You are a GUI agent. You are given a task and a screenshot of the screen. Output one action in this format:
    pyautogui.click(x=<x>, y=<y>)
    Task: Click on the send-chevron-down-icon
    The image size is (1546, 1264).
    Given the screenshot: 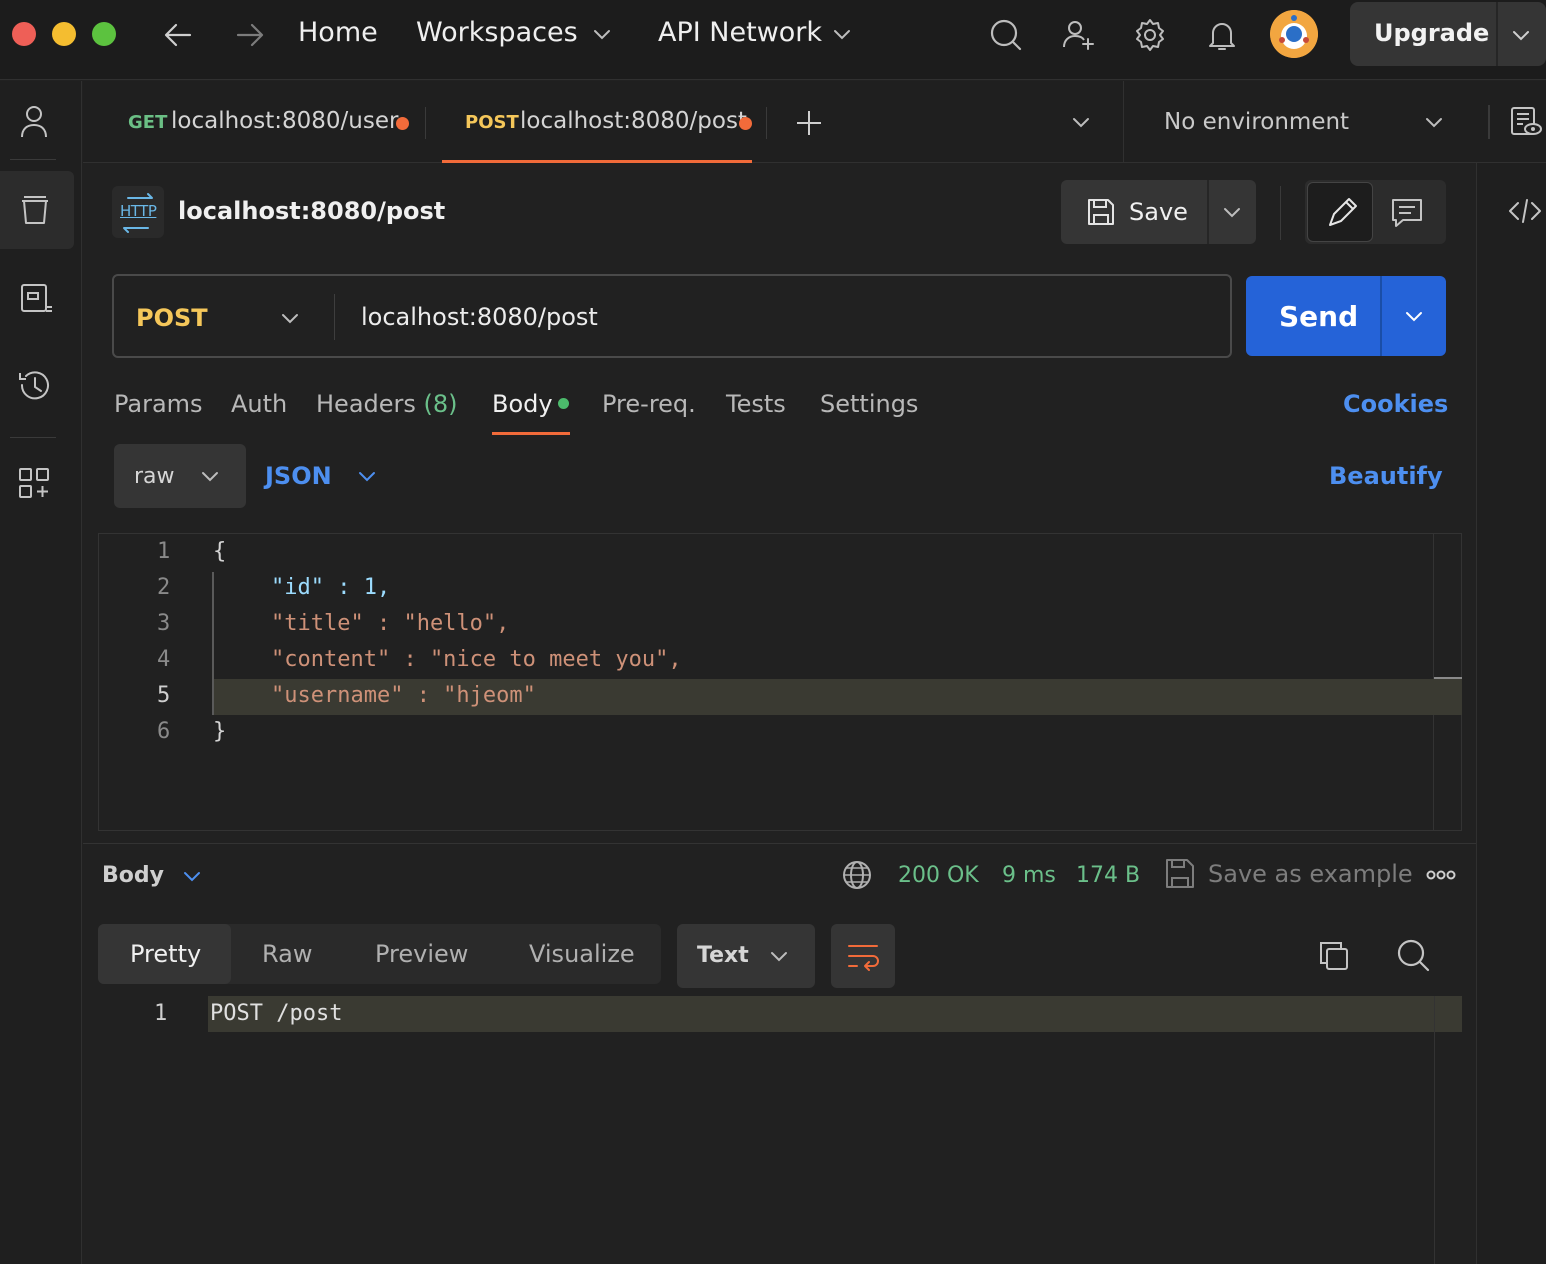 What is the action you would take?
    pyautogui.click(x=1414, y=316)
    